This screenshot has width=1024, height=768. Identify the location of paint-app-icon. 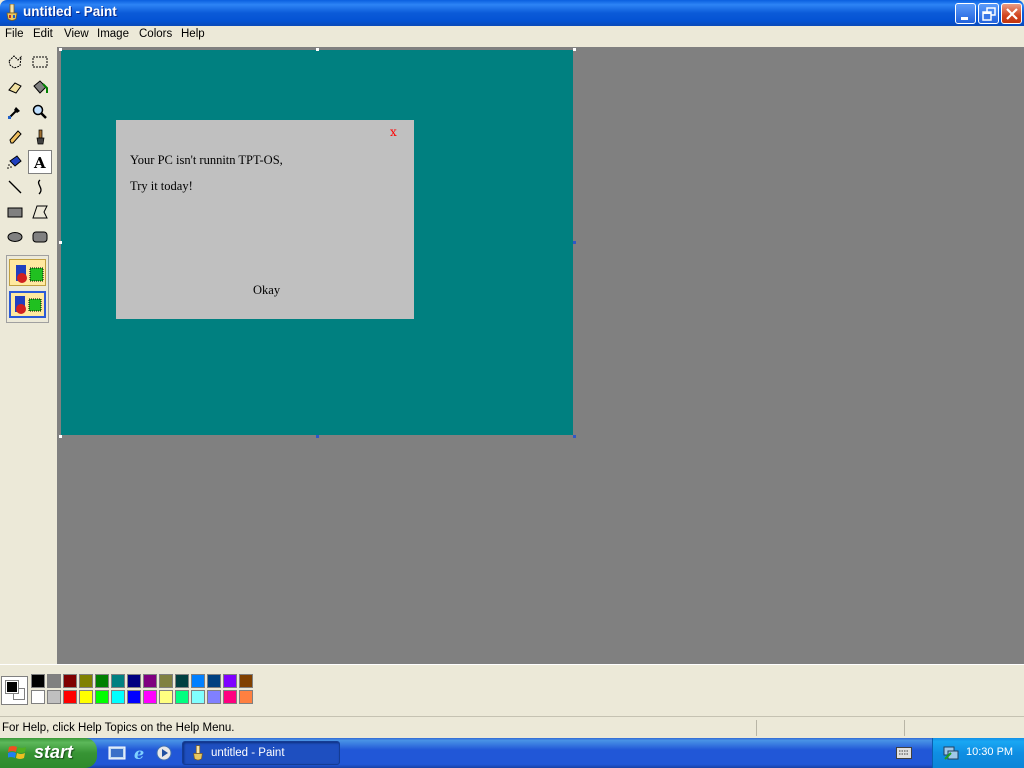
(12, 12).